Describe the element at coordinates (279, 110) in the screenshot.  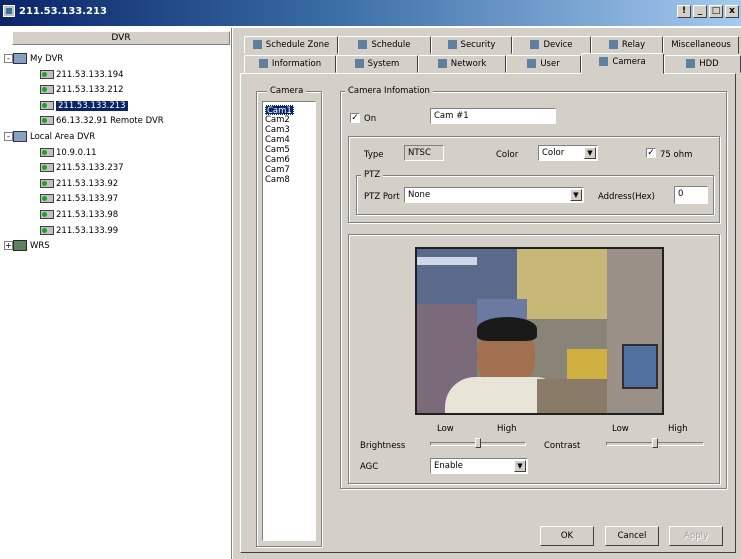
I see `camera-list-item: Cam1` at that location.